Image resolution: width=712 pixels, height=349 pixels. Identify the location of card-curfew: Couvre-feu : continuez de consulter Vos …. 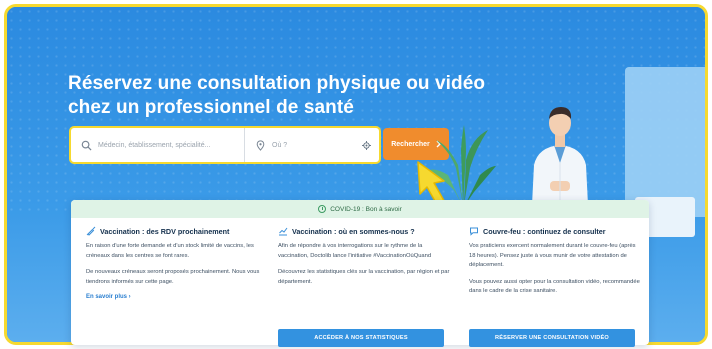
(556, 265).